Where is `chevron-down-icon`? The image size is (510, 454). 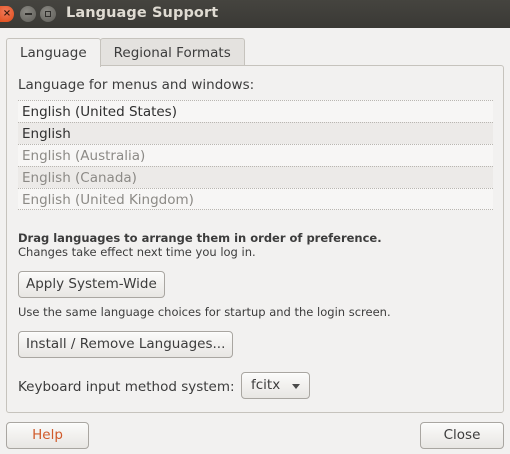 chevron-down-icon is located at coordinates (296, 386).